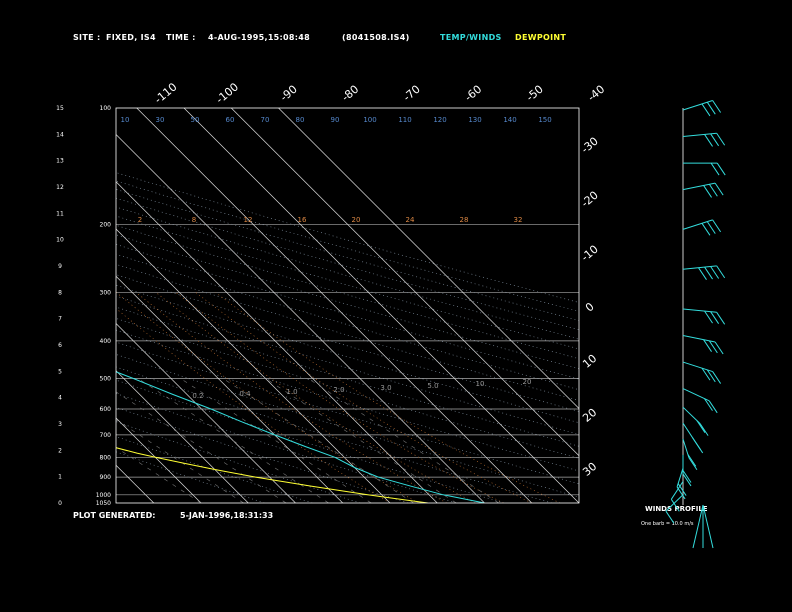 Image resolution: width=792 pixels, height=612 pixels. I want to click on right-temperature-label: -30, so click(590, 146).